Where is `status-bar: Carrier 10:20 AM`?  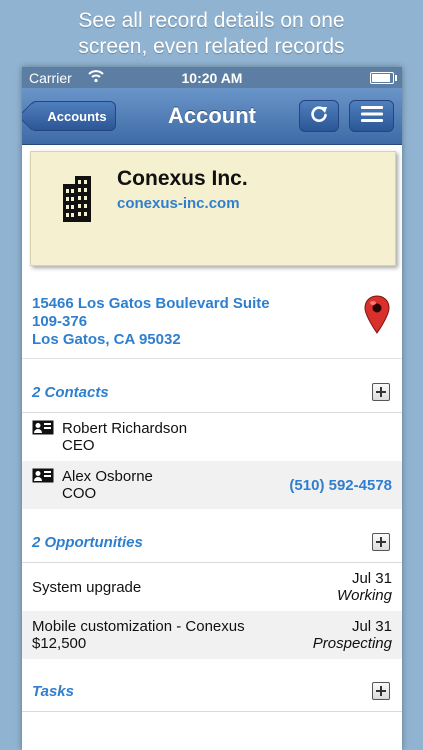 status-bar: Carrier 10:20 AM is located at coordinates (212, 77).